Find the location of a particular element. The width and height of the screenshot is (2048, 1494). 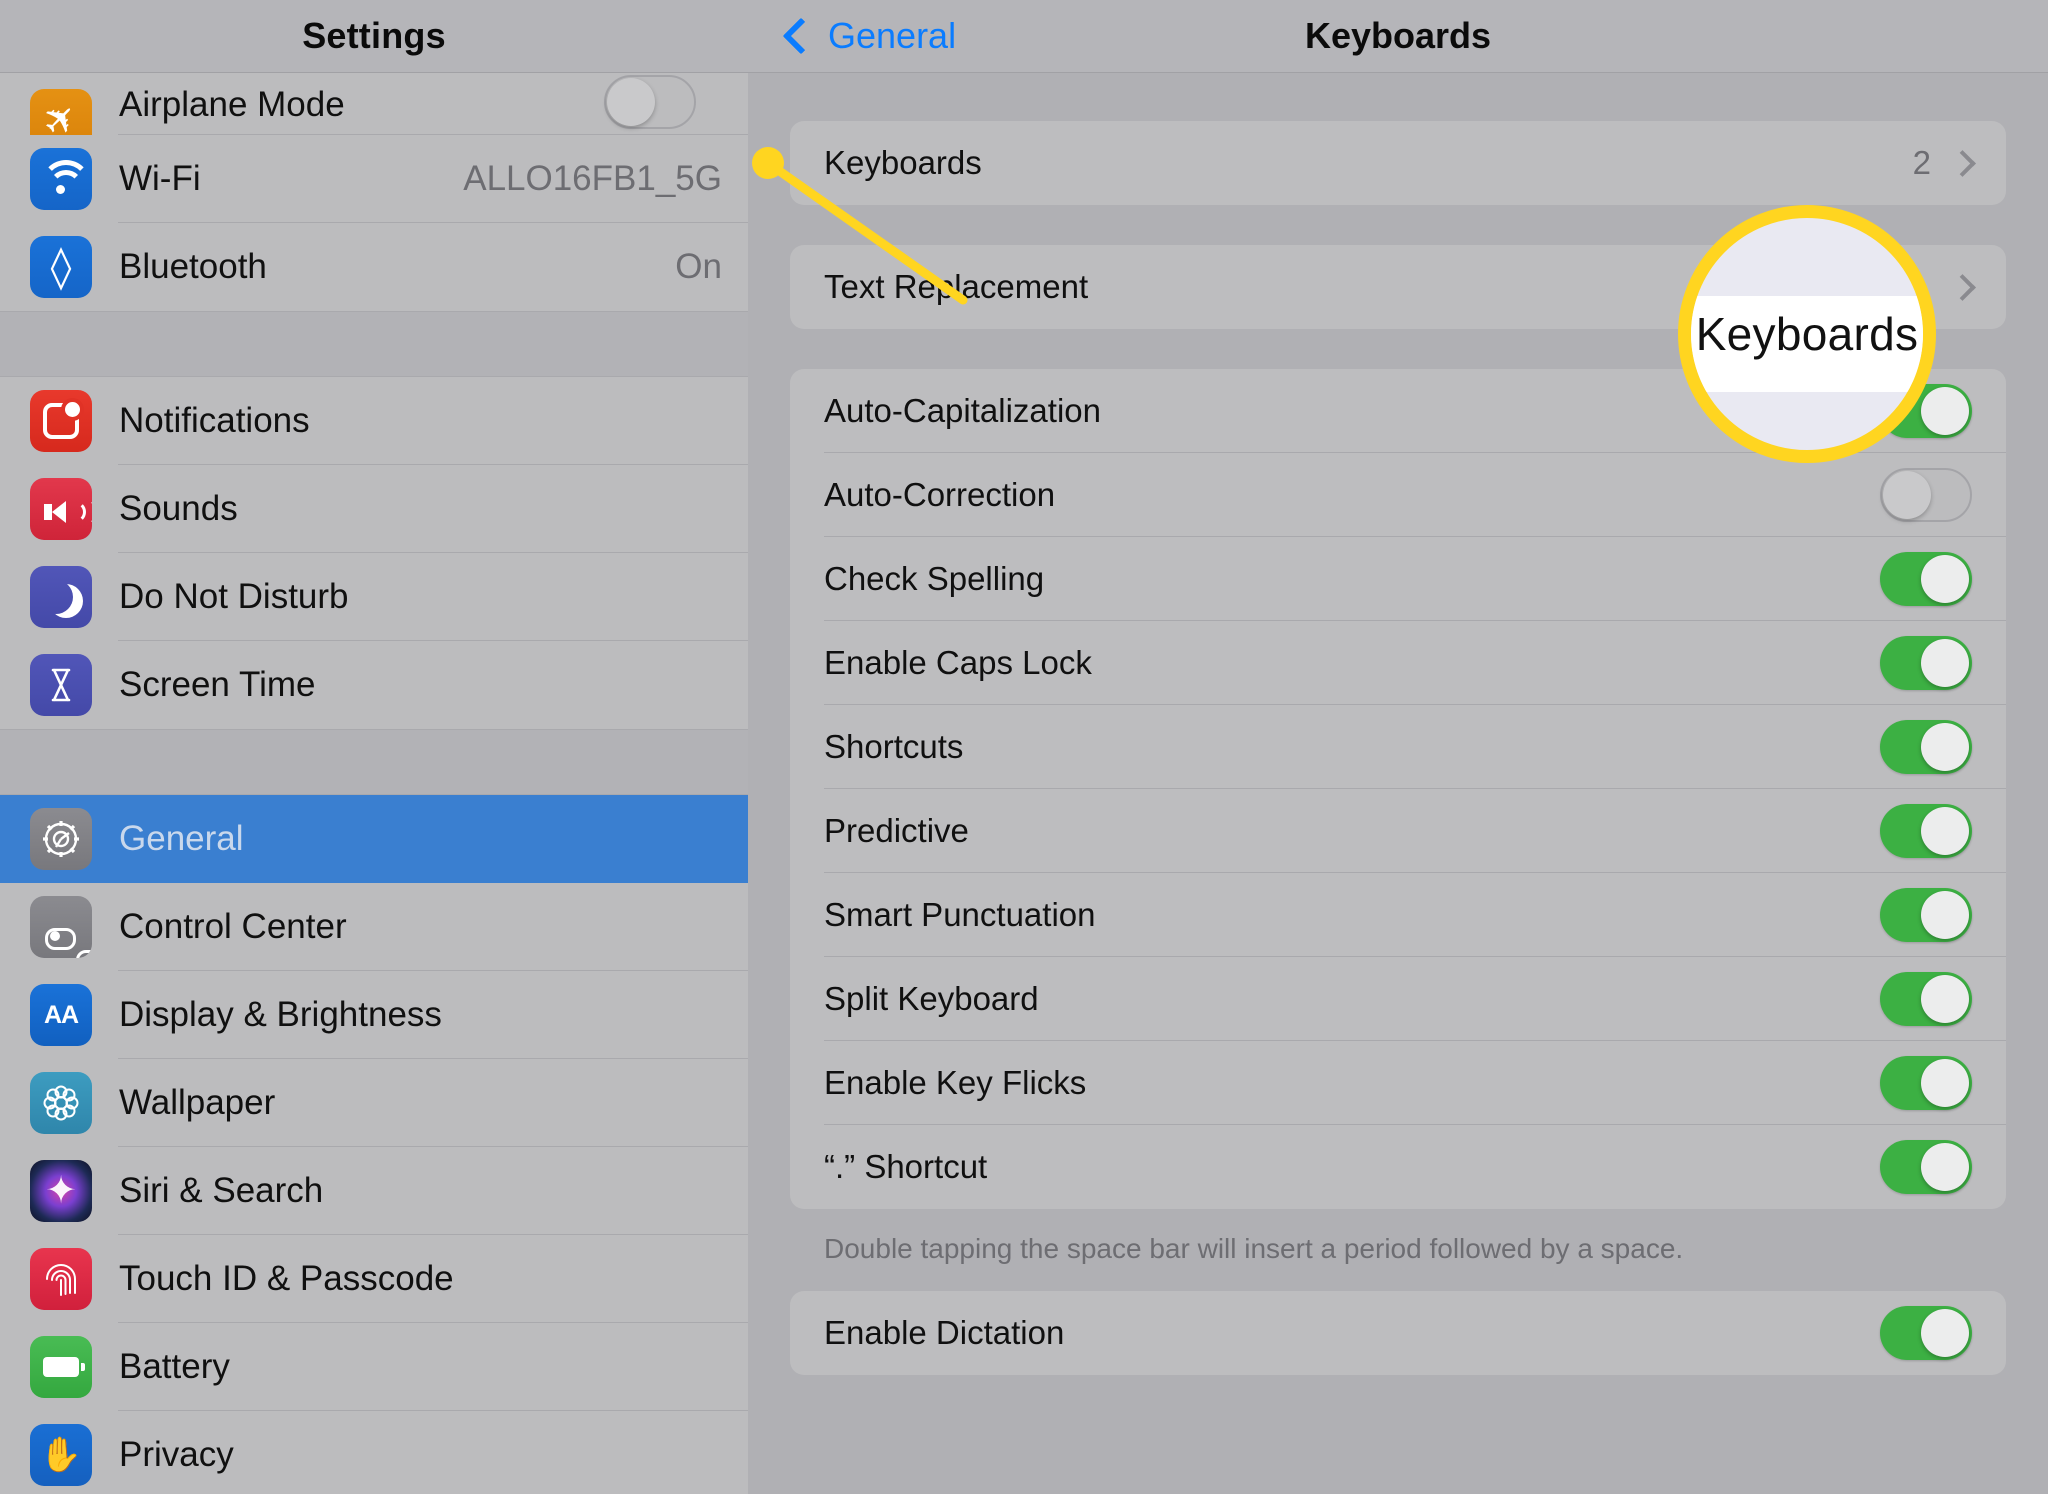

toggle-shortcuts is located at coordinates (1926, 747).